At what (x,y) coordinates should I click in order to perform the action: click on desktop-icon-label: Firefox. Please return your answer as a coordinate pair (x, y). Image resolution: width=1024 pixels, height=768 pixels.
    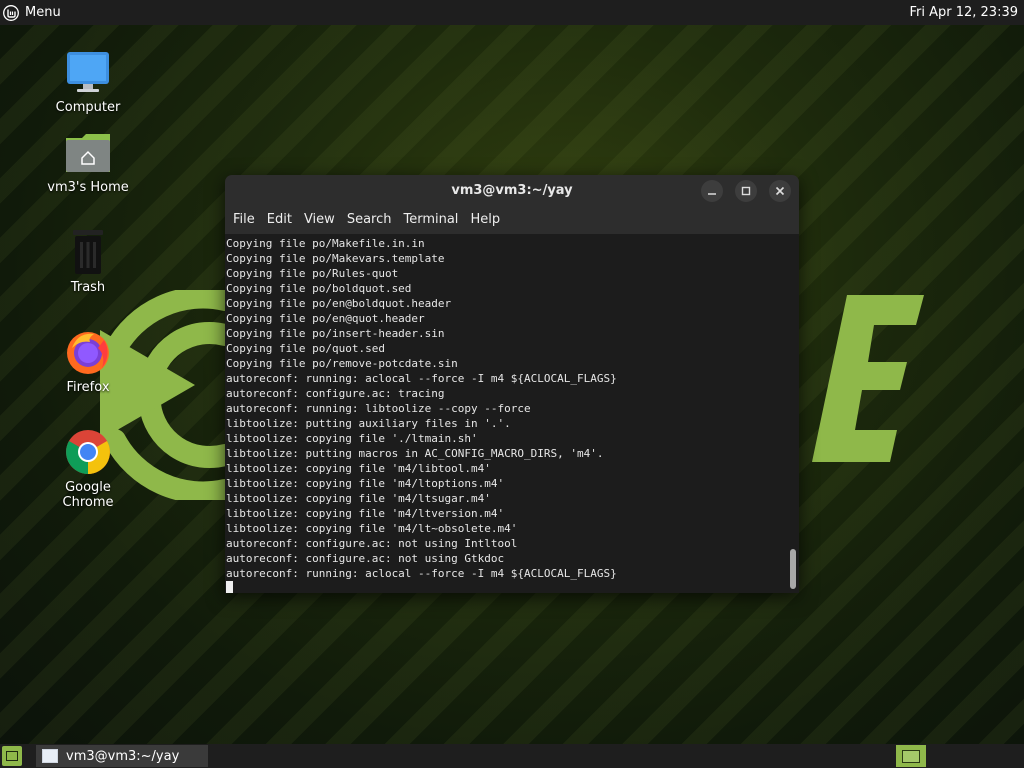
    Looking at the image, I should click on (88, 387).